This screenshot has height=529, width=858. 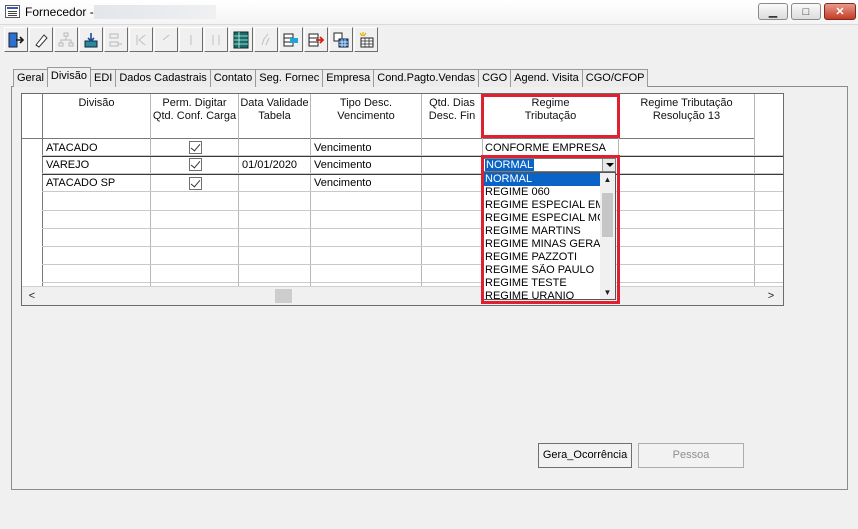 What do you see at coordinates (607, 293) in the screenshot?
I see `chevron-down-icon: ▼` at bounding box center [607, 293].